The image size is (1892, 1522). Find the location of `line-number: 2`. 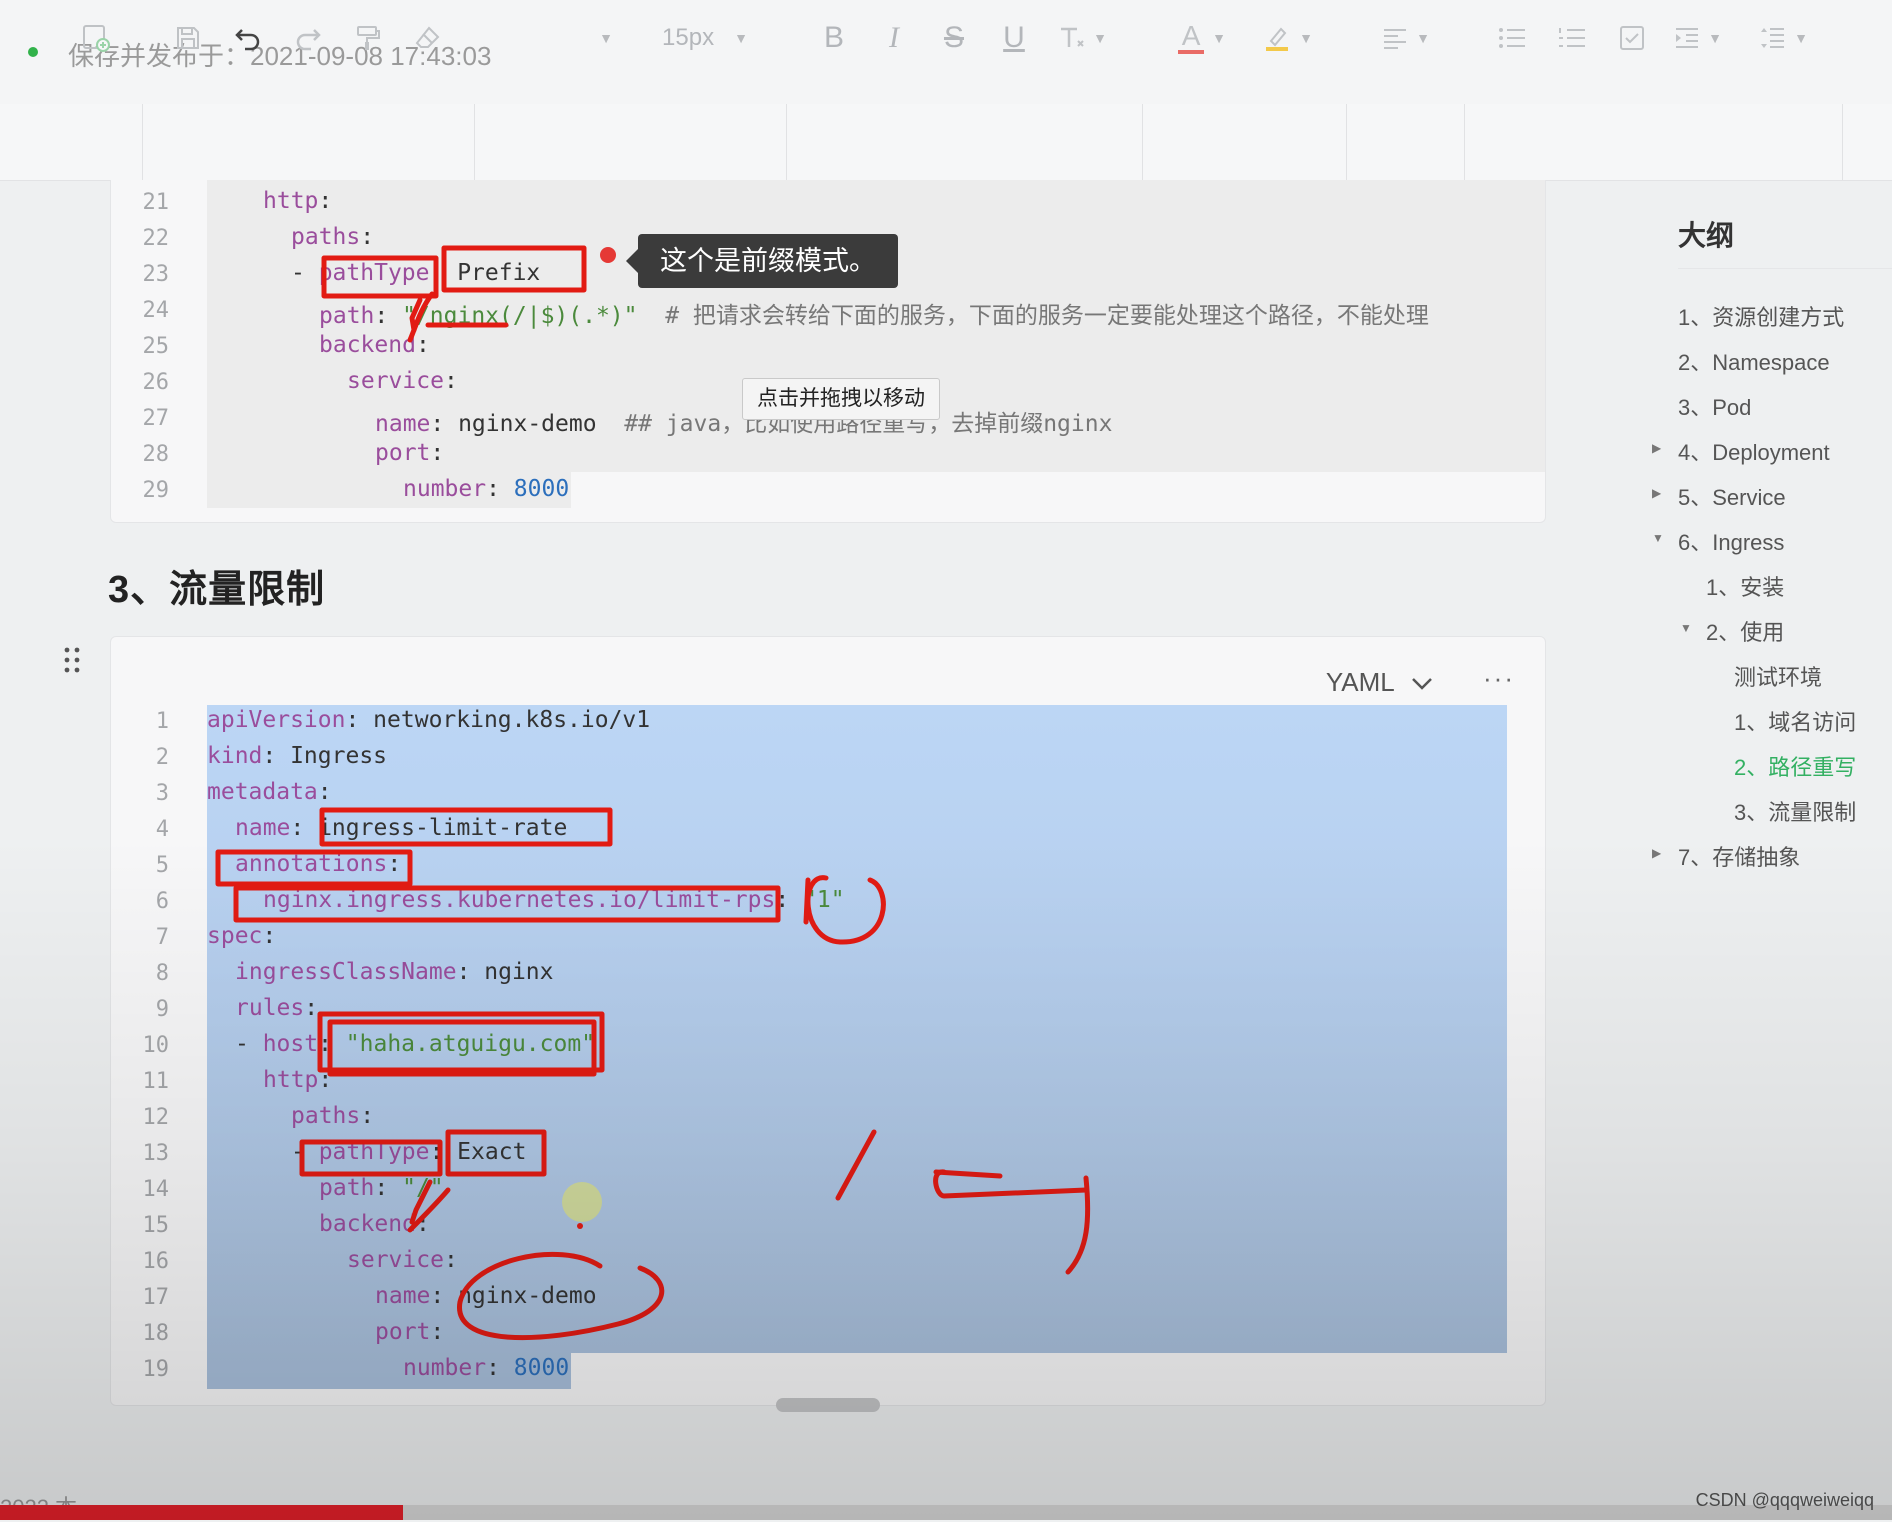

line-number: 2 is located at coordinates (162, 757).